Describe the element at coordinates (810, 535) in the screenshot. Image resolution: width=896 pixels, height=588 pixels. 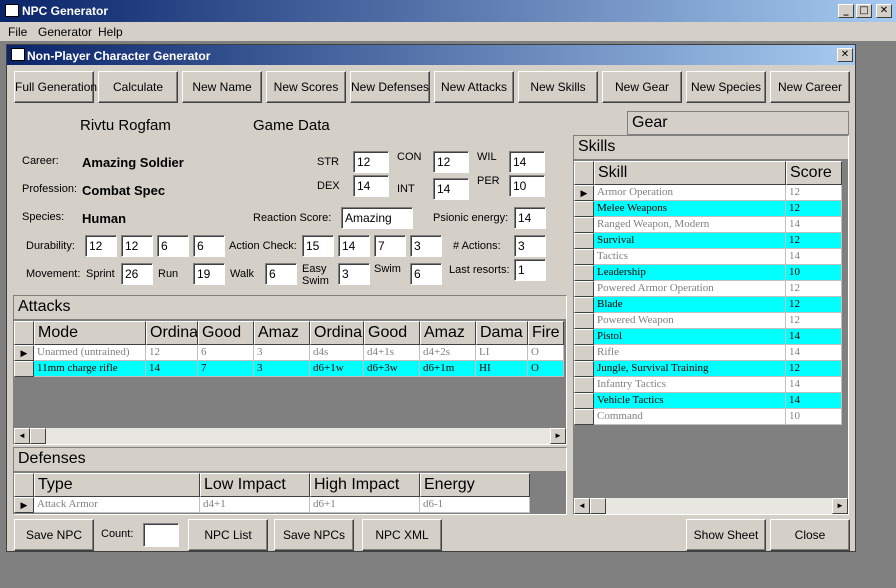
I see `close-button: Close` at that location.